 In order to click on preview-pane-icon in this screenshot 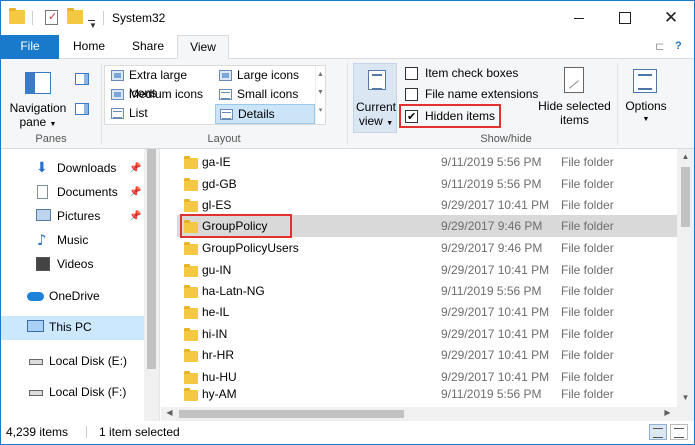, I will do `click(82, 79)`.